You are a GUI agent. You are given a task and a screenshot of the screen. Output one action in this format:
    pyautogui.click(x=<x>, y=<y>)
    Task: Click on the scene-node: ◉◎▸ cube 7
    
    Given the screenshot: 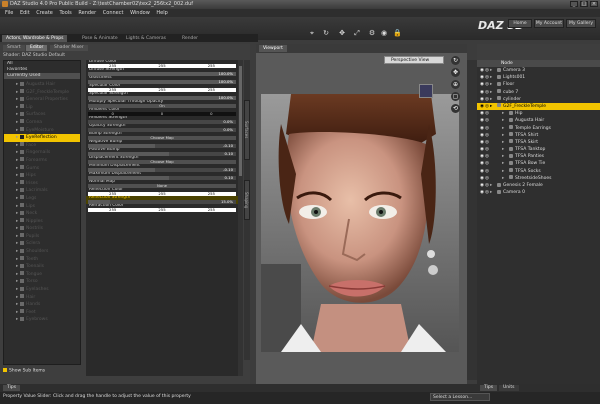 What is the action you would take?
    pyautogui.click(x=538, y=92)
    